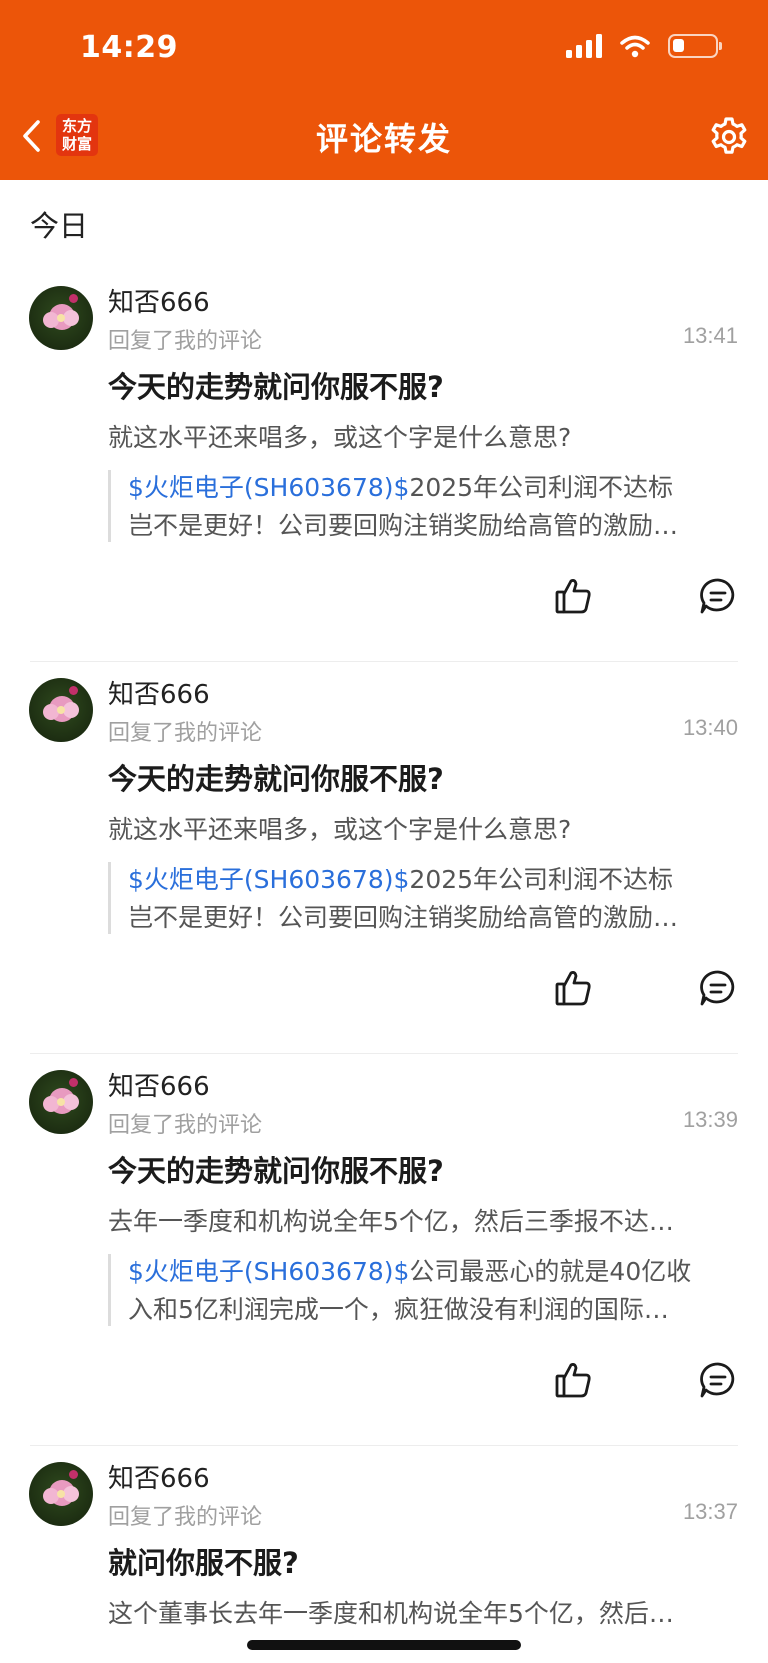 Image resolution: width=768 pixels, height=1663 pixels. What do you see at coordinates (384, 90) in the screenshot?
I see `app-header: 14:29 东方 财富 评论转发` at bounding box center [384, 90].